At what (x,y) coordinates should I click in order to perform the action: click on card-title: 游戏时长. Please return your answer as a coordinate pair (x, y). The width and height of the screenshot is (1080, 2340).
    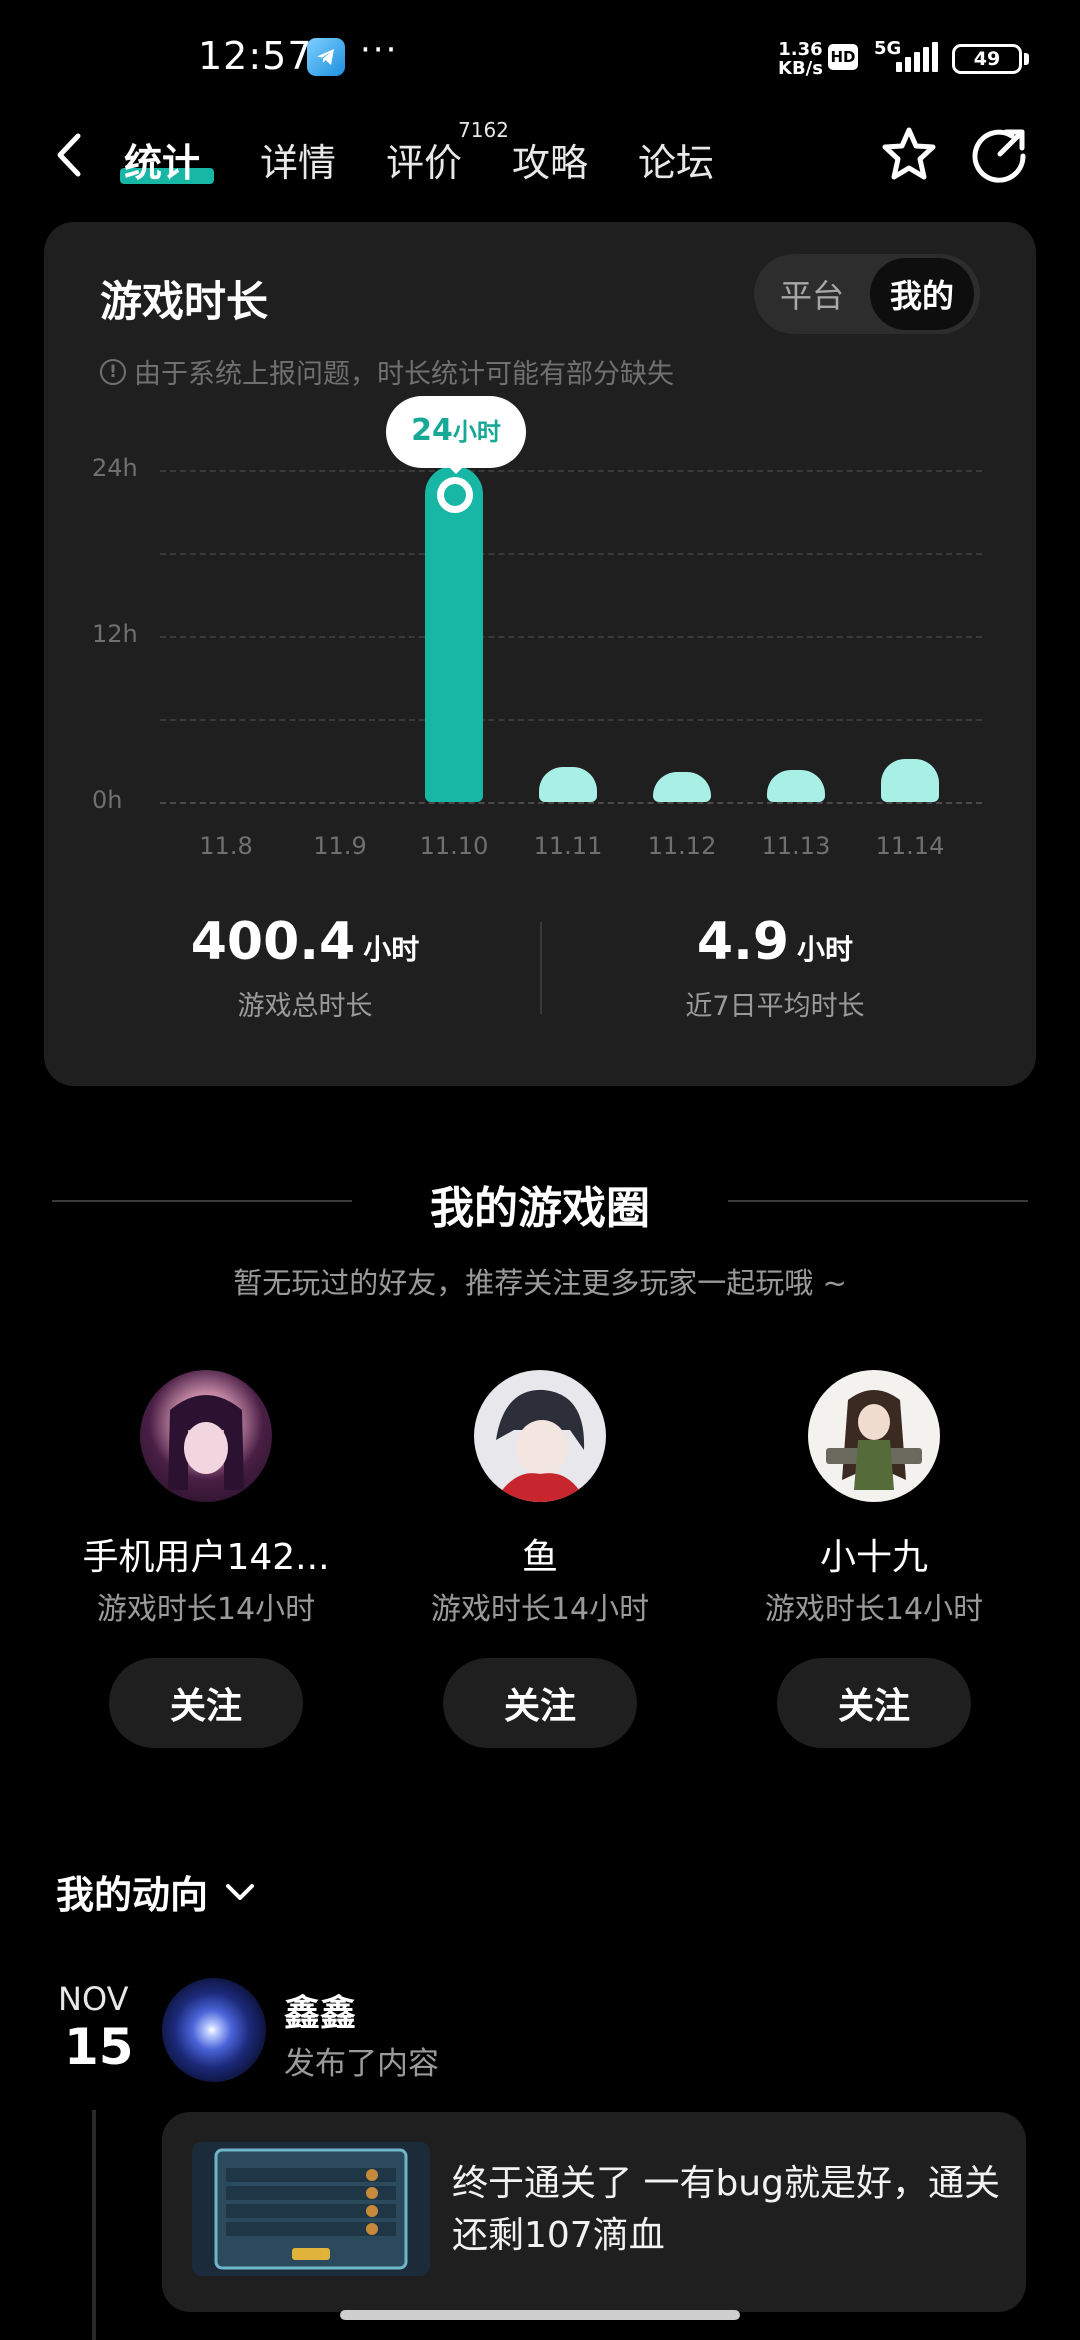
    Looking at the image, I should click on (184, 301).